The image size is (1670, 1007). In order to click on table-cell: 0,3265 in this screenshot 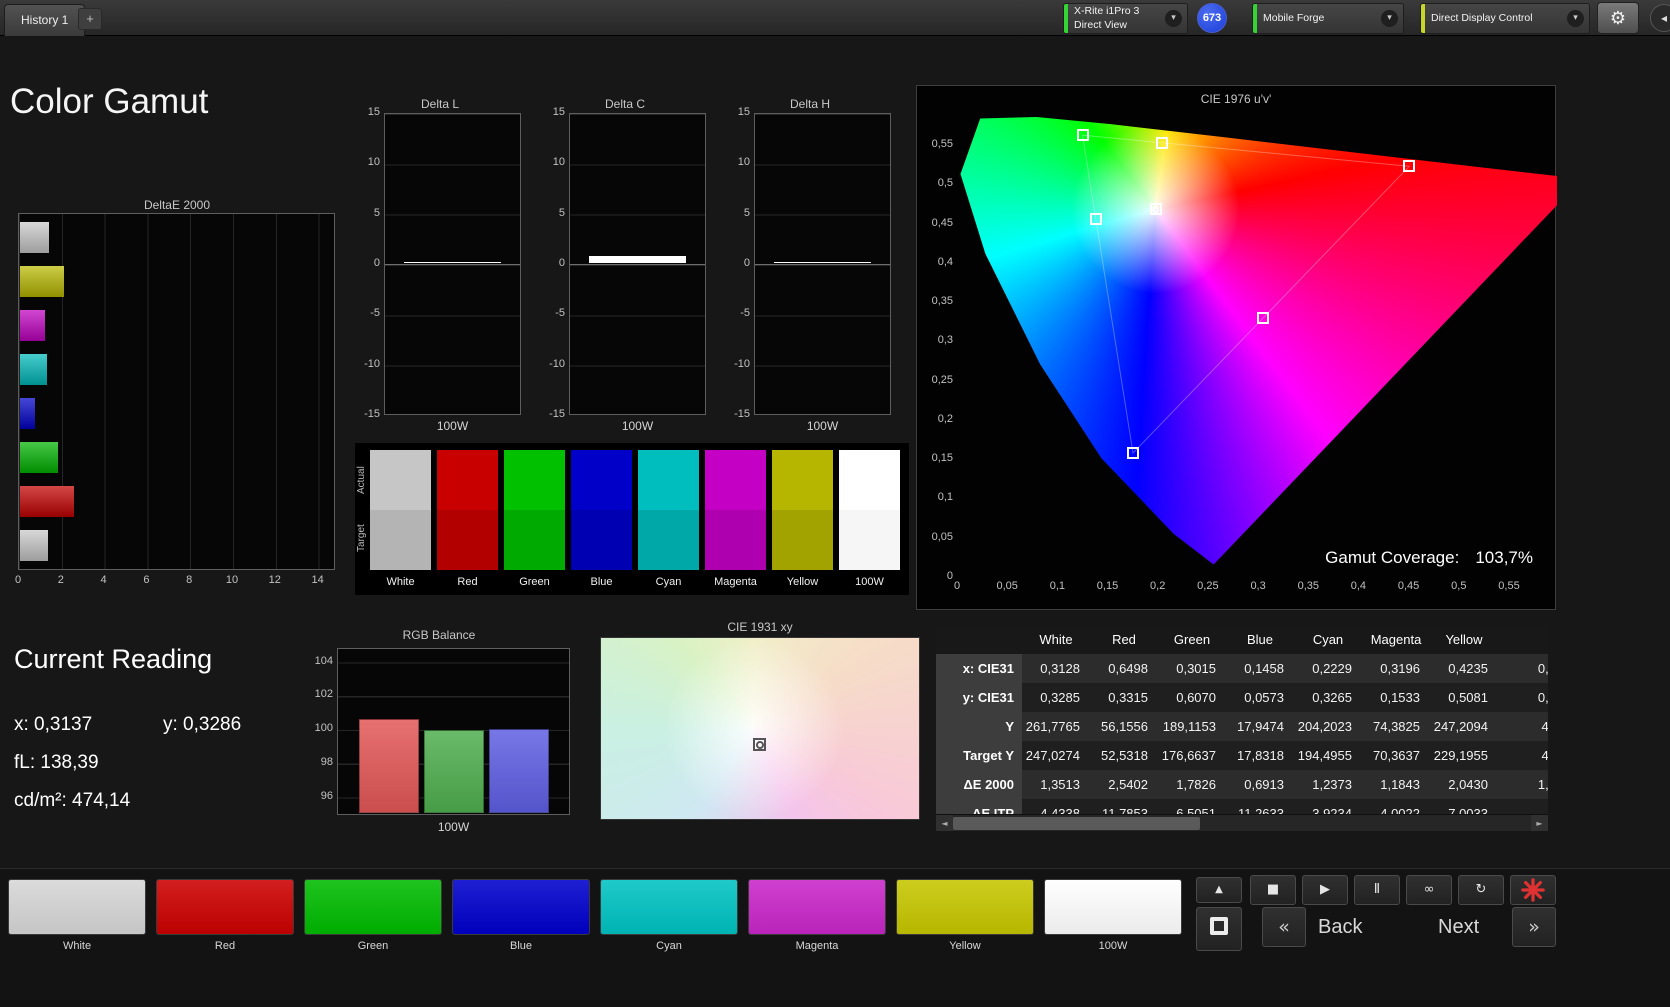, I will do `click(1328, 697)`.